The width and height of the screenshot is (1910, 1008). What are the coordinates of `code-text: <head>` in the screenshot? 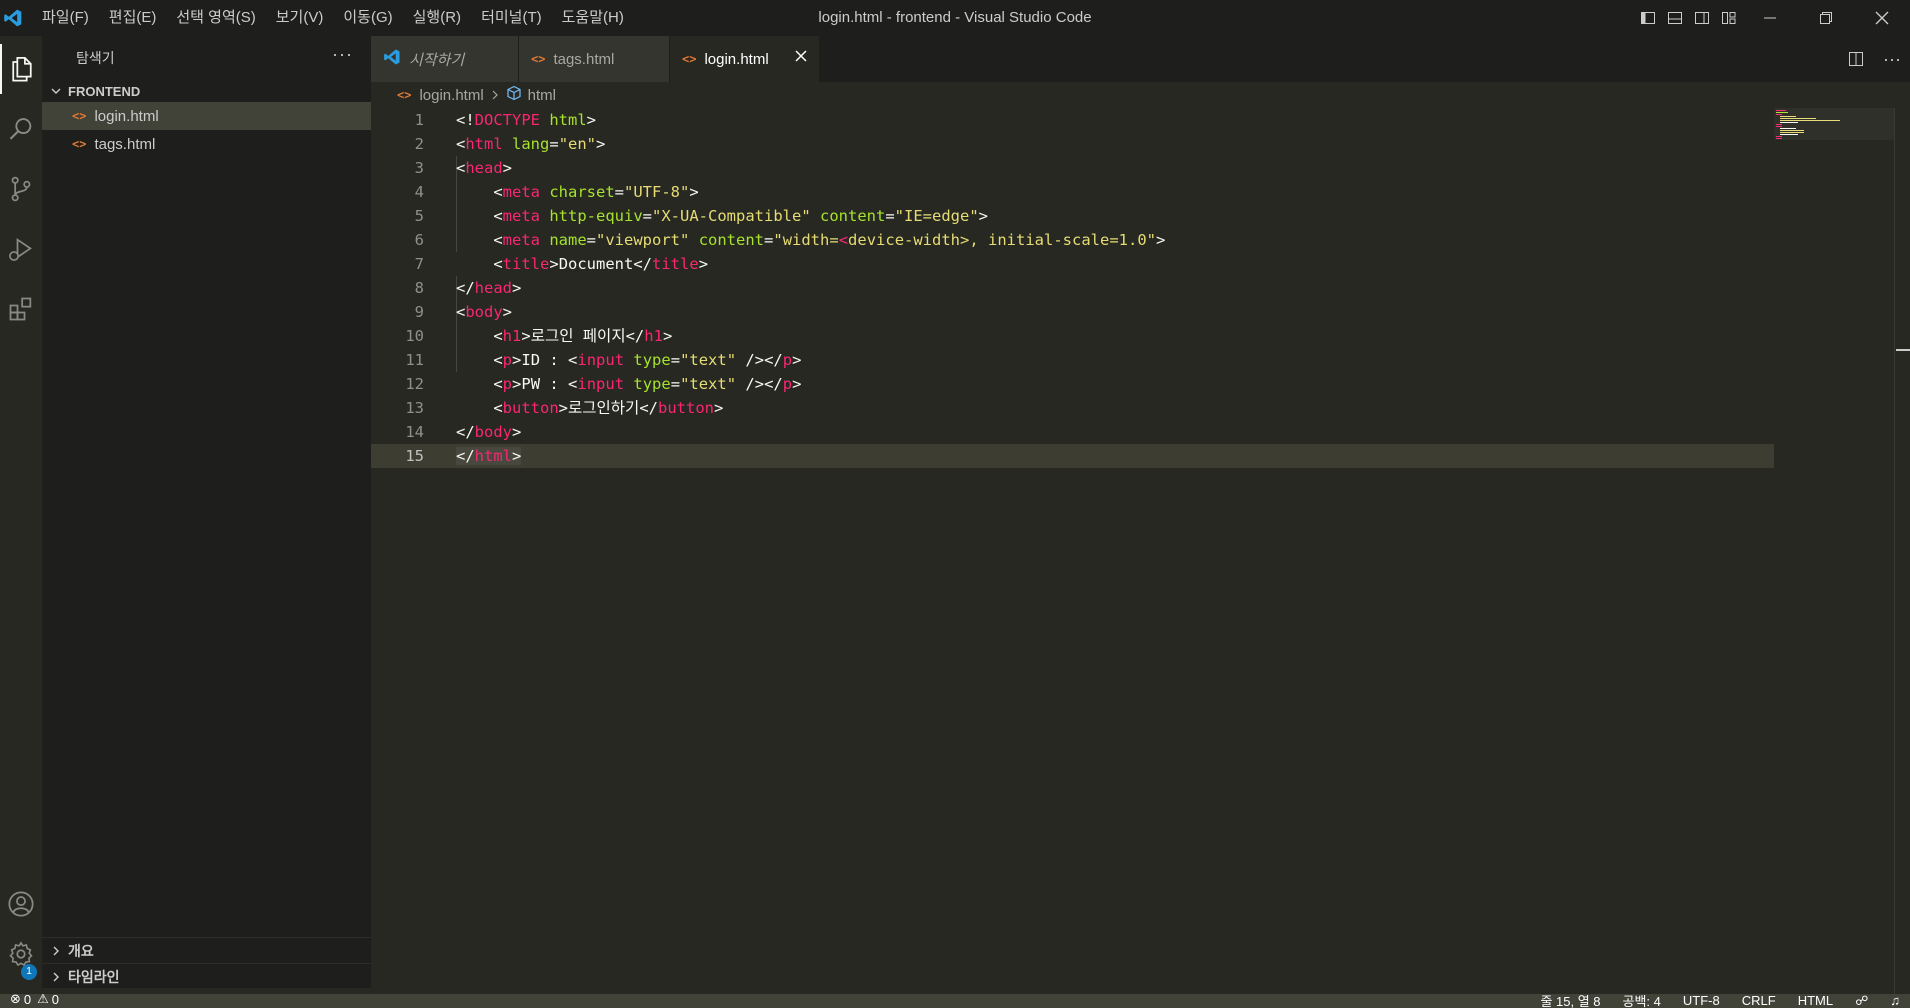 It's located at (484, 168).